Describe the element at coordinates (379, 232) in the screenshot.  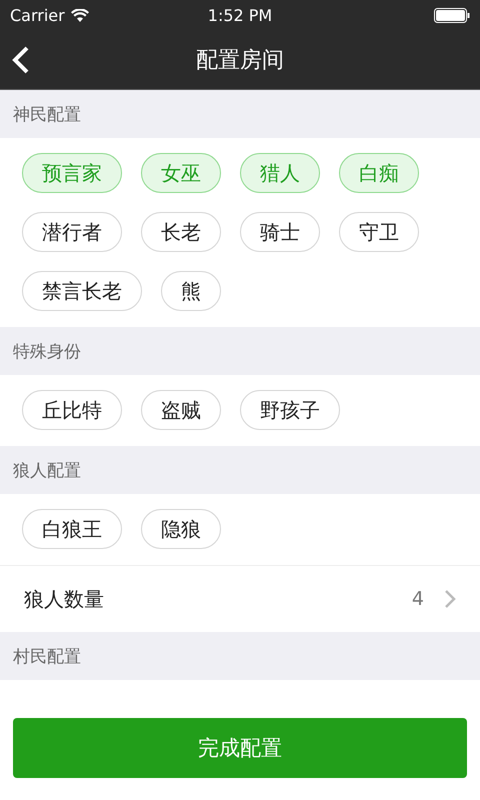
I see `role-chip: 守卫` at that location.